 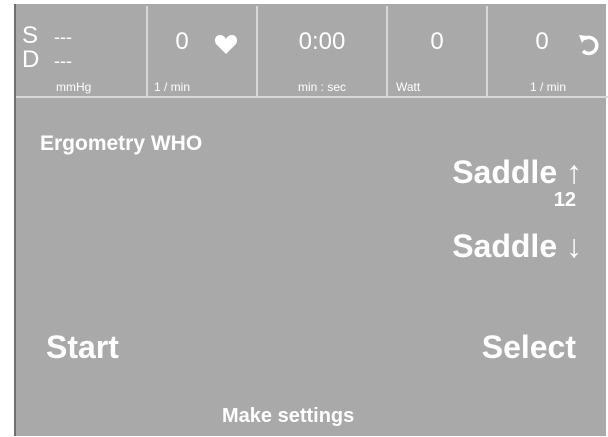 I want to click on blood-pressure-cell: S --- D --- mmHg, so click(x=82, y=51).